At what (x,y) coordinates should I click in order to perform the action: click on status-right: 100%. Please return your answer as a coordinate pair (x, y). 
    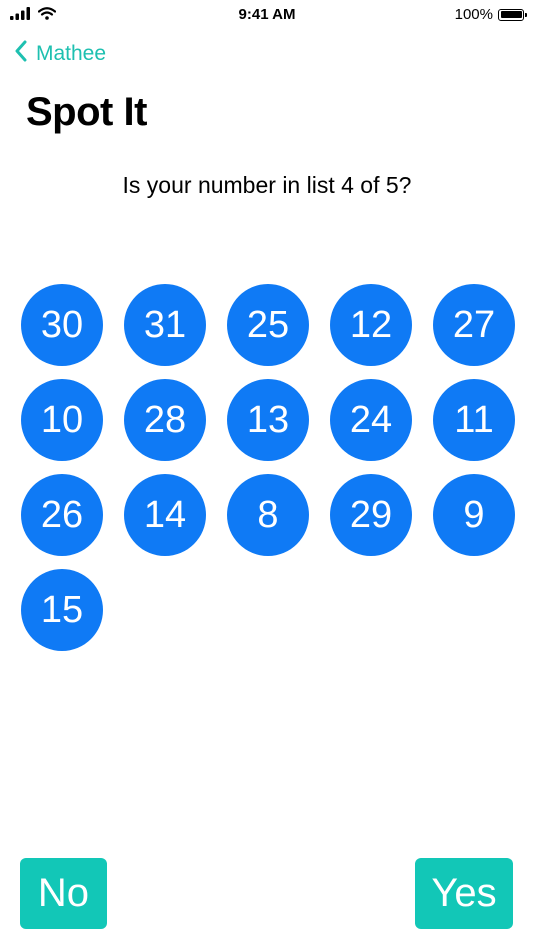
    Looking at the image, I should click on (490, 14).